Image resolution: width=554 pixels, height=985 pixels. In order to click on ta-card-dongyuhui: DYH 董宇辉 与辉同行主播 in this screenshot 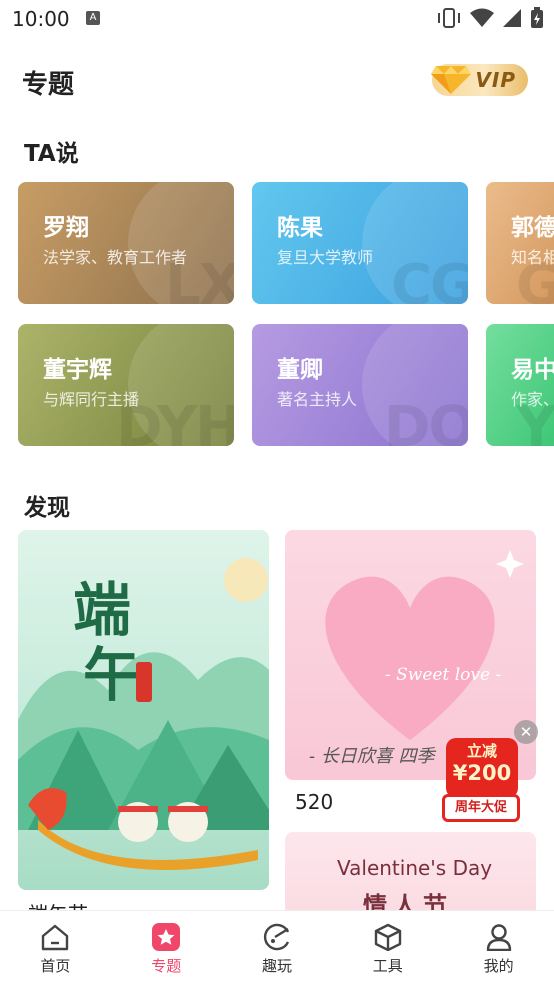, I will do `click(126, 385)`.